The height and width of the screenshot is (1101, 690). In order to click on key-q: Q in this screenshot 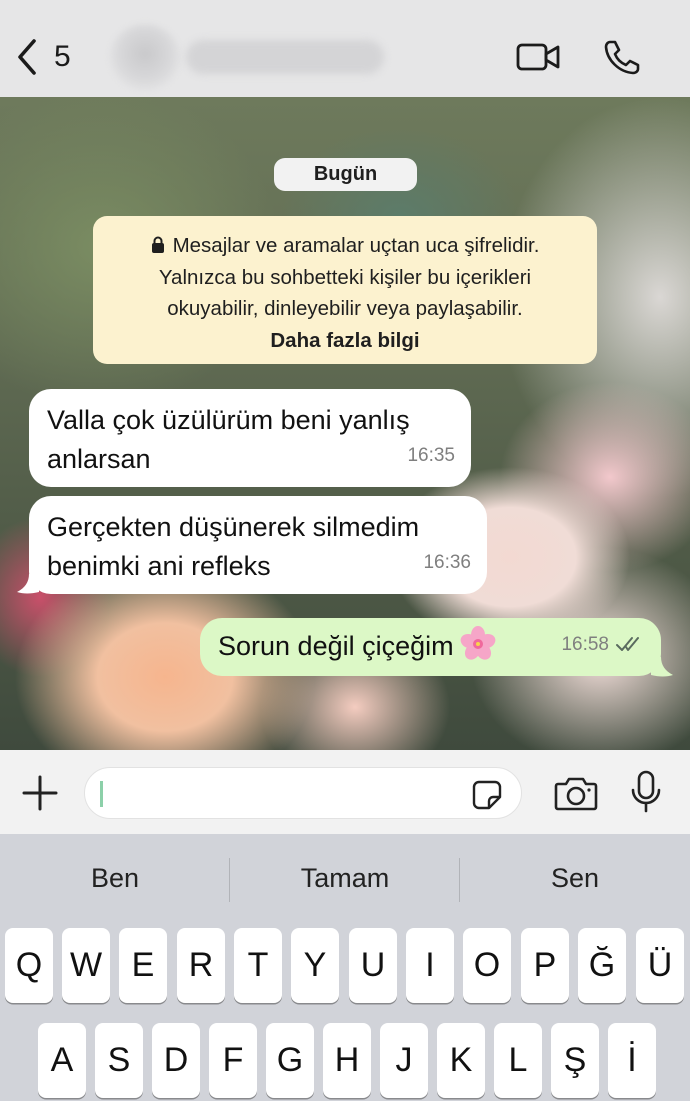, I will do `click(29, 965)`.